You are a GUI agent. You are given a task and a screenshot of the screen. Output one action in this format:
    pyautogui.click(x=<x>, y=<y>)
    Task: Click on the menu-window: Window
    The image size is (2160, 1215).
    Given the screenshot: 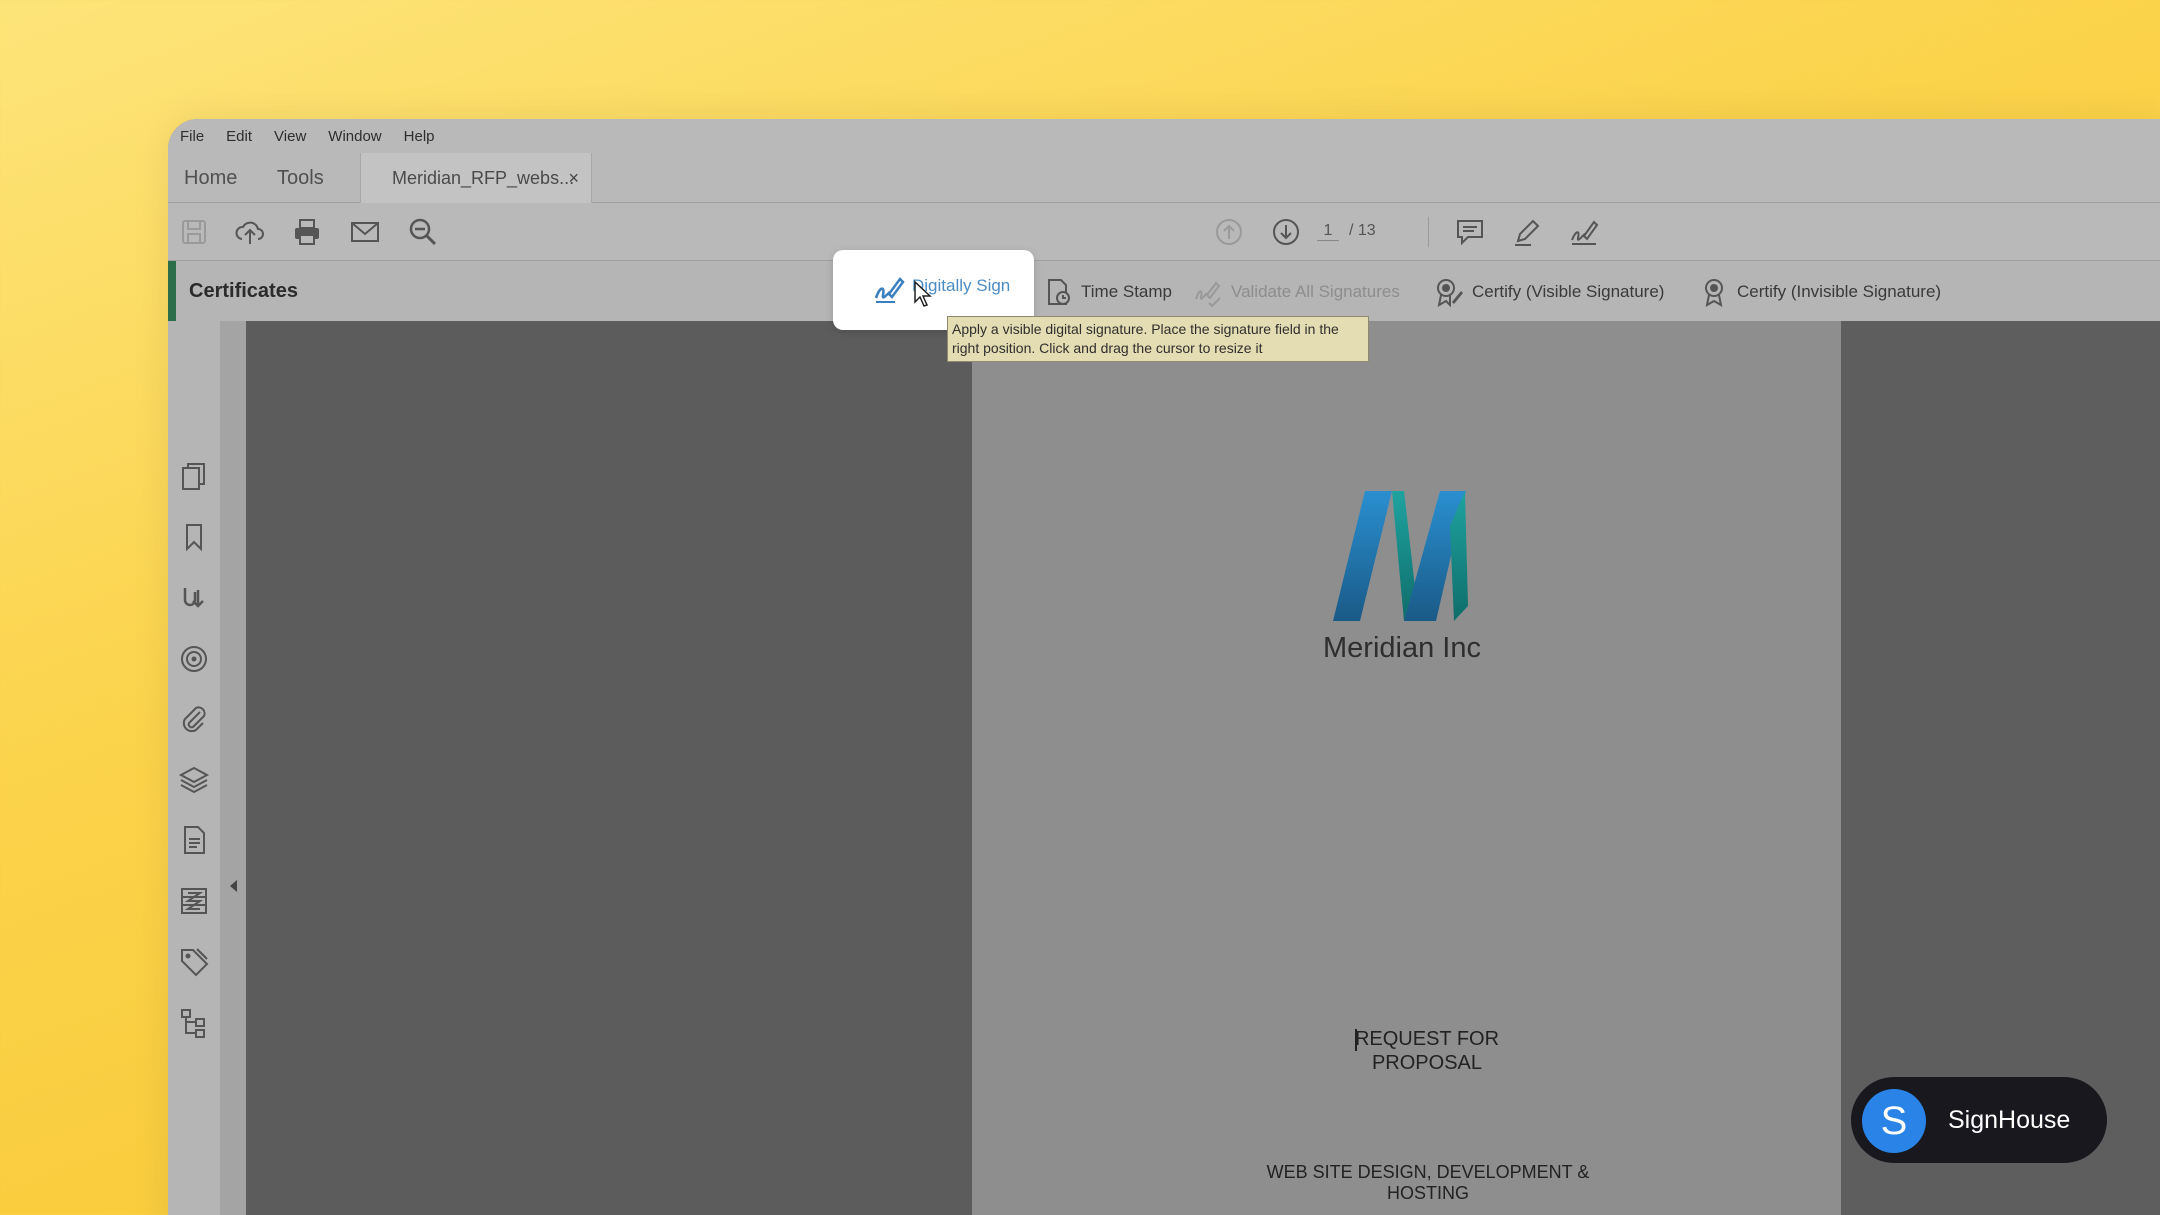 What is the action you would take?
    pyautogui.click(x=359, y=136)
    